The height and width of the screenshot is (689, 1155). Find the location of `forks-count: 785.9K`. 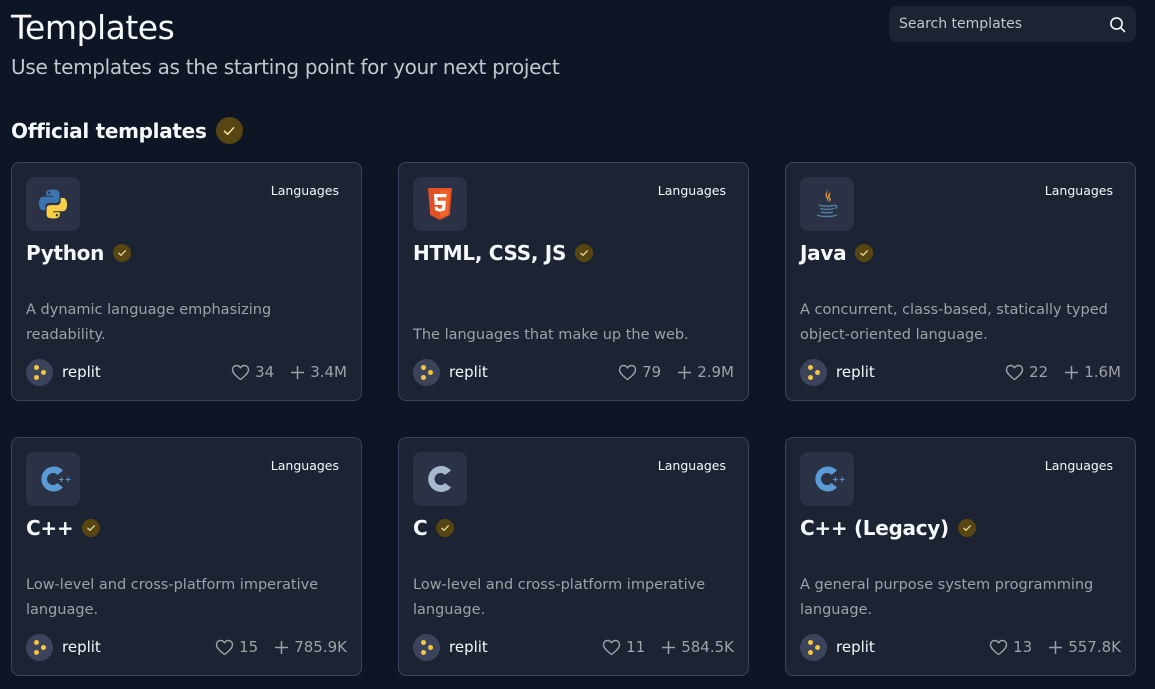

forks-count: 785.9K is located at coordinates (320, 647).